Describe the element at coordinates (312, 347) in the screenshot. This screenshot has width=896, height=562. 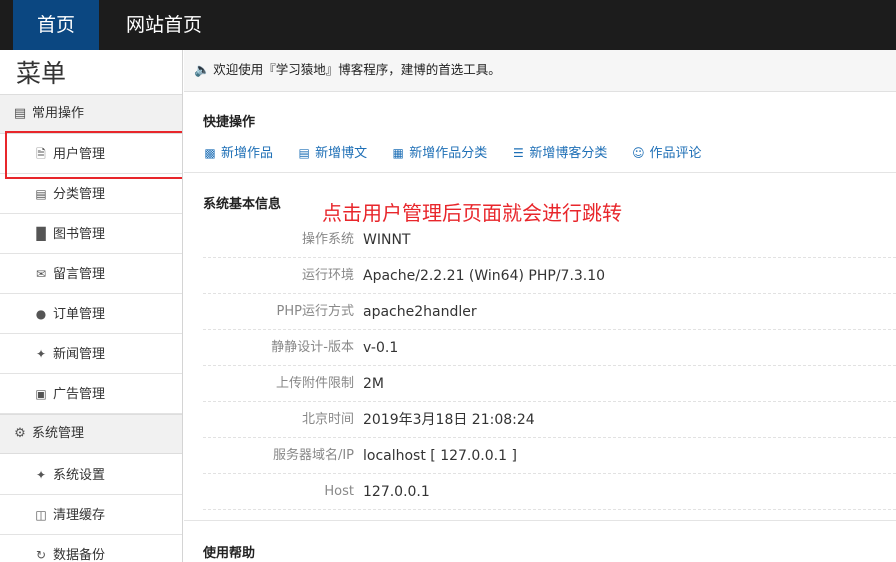
I see `info-label: 静静设计-版本` at that location.